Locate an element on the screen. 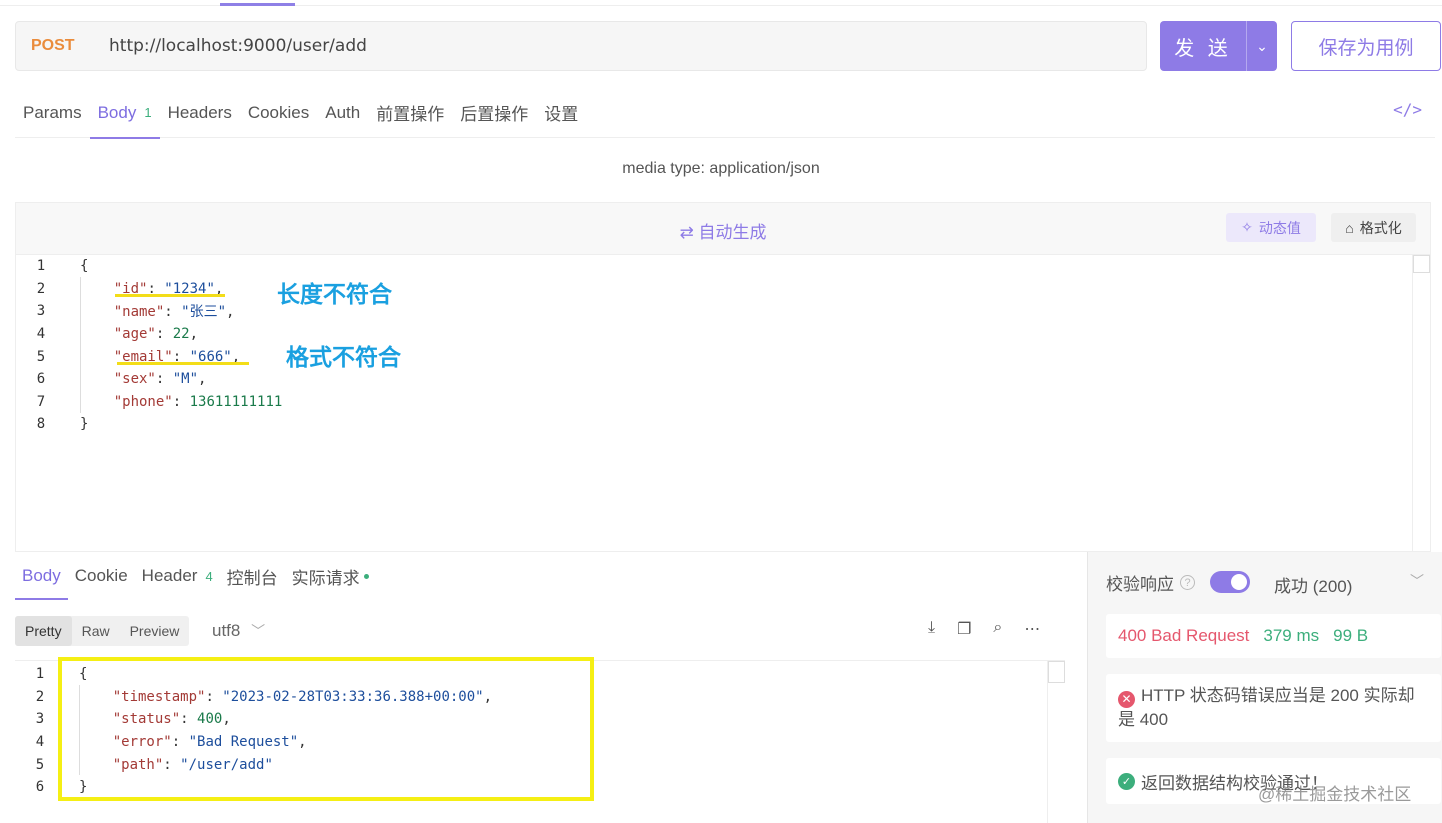 Image resolution: width=1442 pixels, height=823 pixels. code-line: 4 "age": 22, is located at coordinates (723, 334).